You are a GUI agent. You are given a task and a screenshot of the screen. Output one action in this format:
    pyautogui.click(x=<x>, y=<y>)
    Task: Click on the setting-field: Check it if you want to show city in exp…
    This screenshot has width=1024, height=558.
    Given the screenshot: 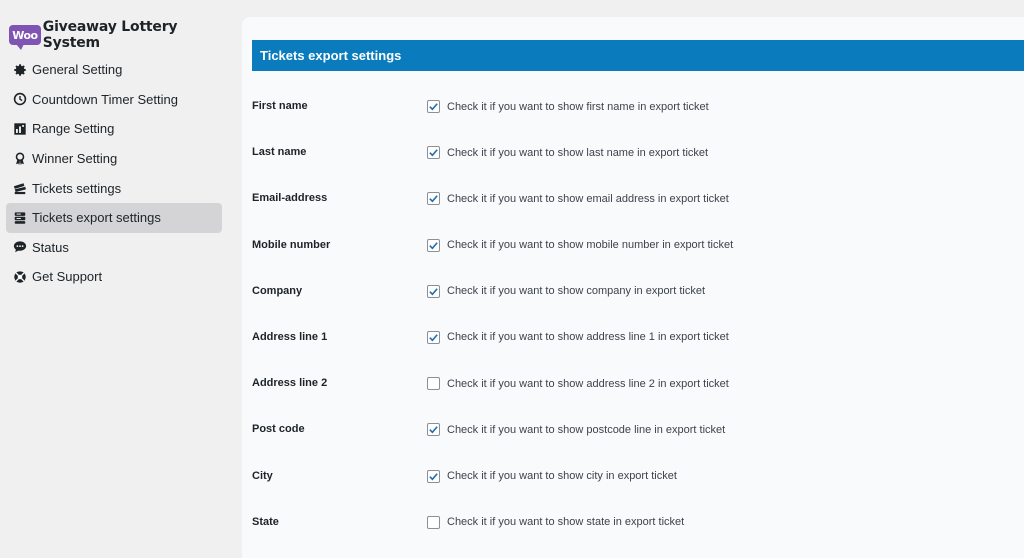 What is the action you would take?
    pyautogui.click(x=552, y=476)
    